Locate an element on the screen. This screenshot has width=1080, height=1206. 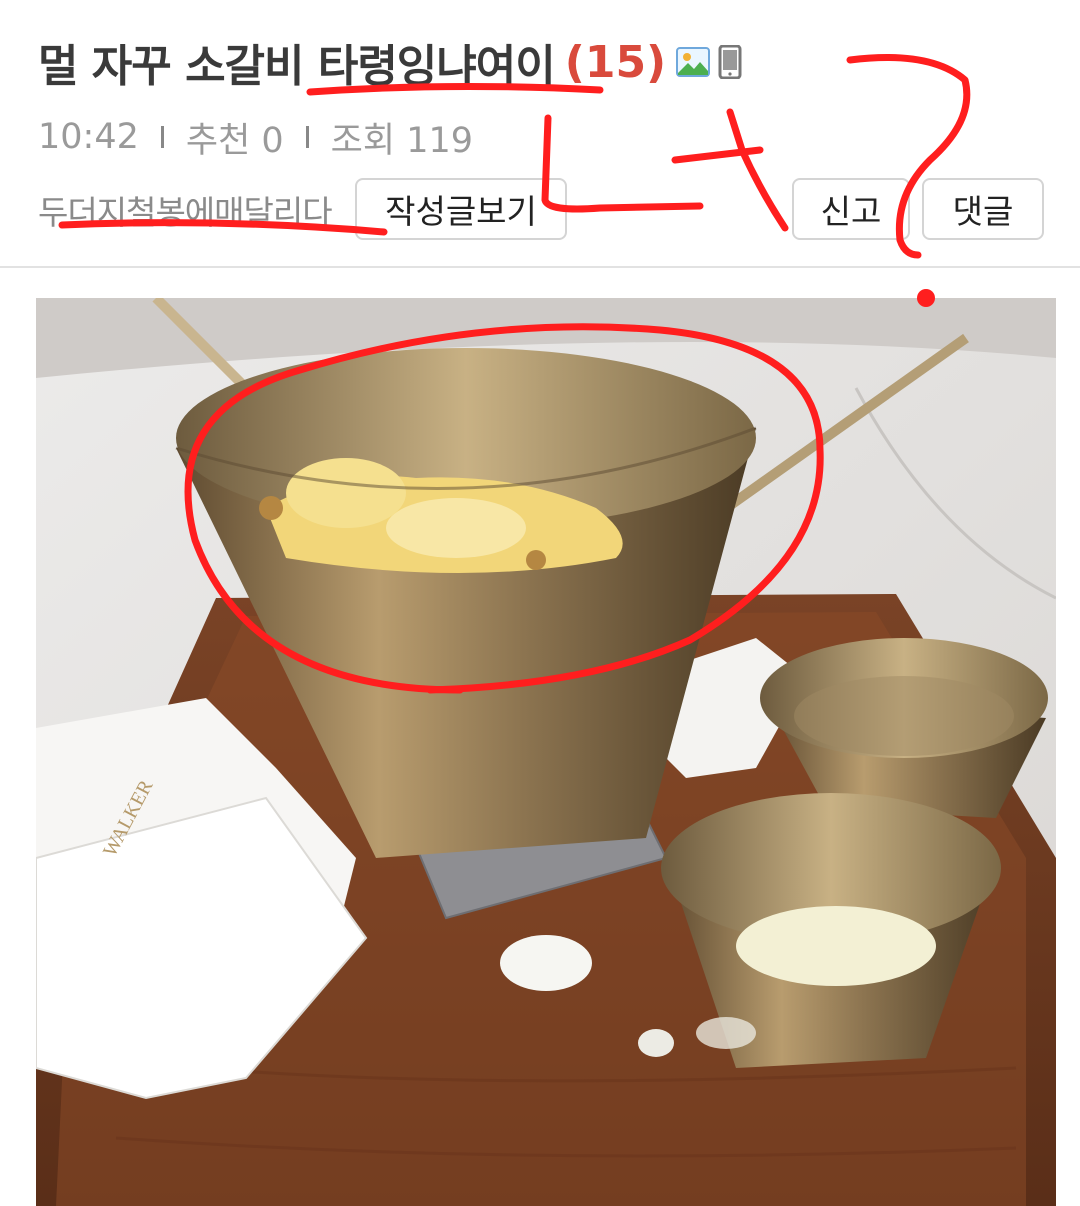
author-row: 두더지철봉에매달리다 is located at coordinates (185, 210).